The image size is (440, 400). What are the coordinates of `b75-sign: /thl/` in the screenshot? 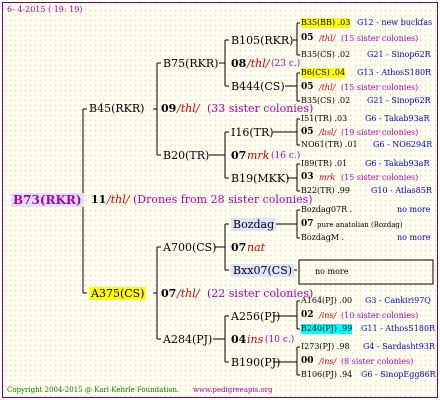 It's located at (258, 63).